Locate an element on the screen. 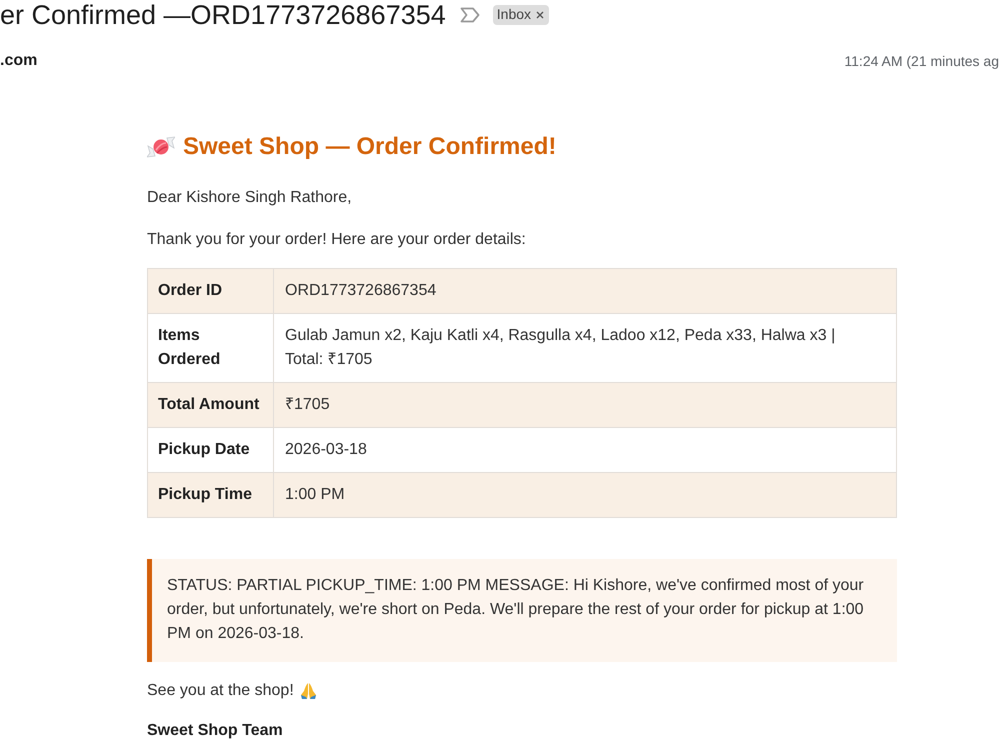  signature-text: Sweet Shop Team is located at coordinates (215, 731).